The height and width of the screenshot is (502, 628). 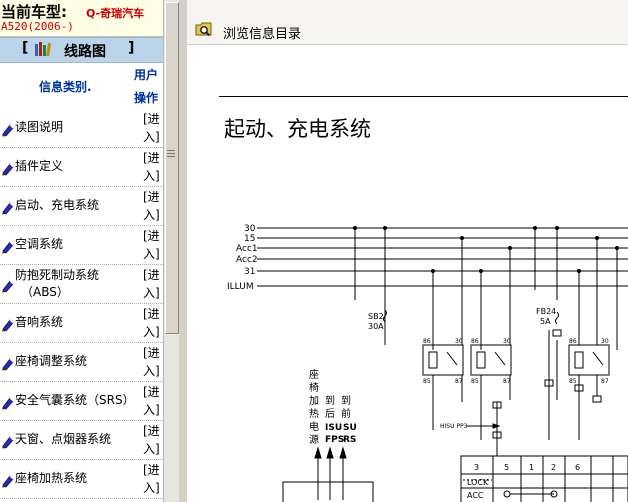 What do you see at coordinates (65, 87) in the screenshot?
I see `column-category: 信息类别.` at bounding box center [65, 87].